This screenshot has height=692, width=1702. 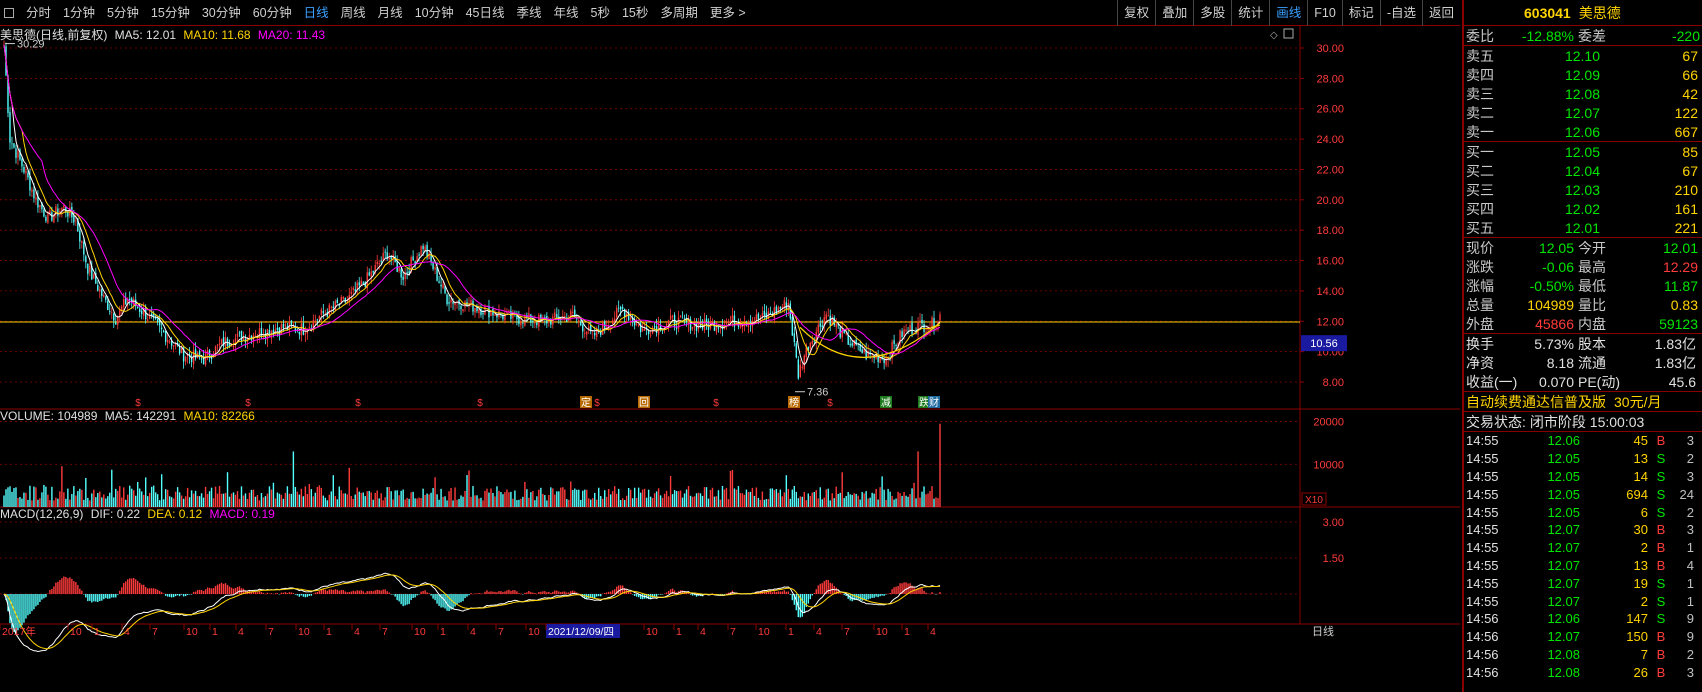 I want to click on period-tab: 5秒, so click(x=600, y=13).